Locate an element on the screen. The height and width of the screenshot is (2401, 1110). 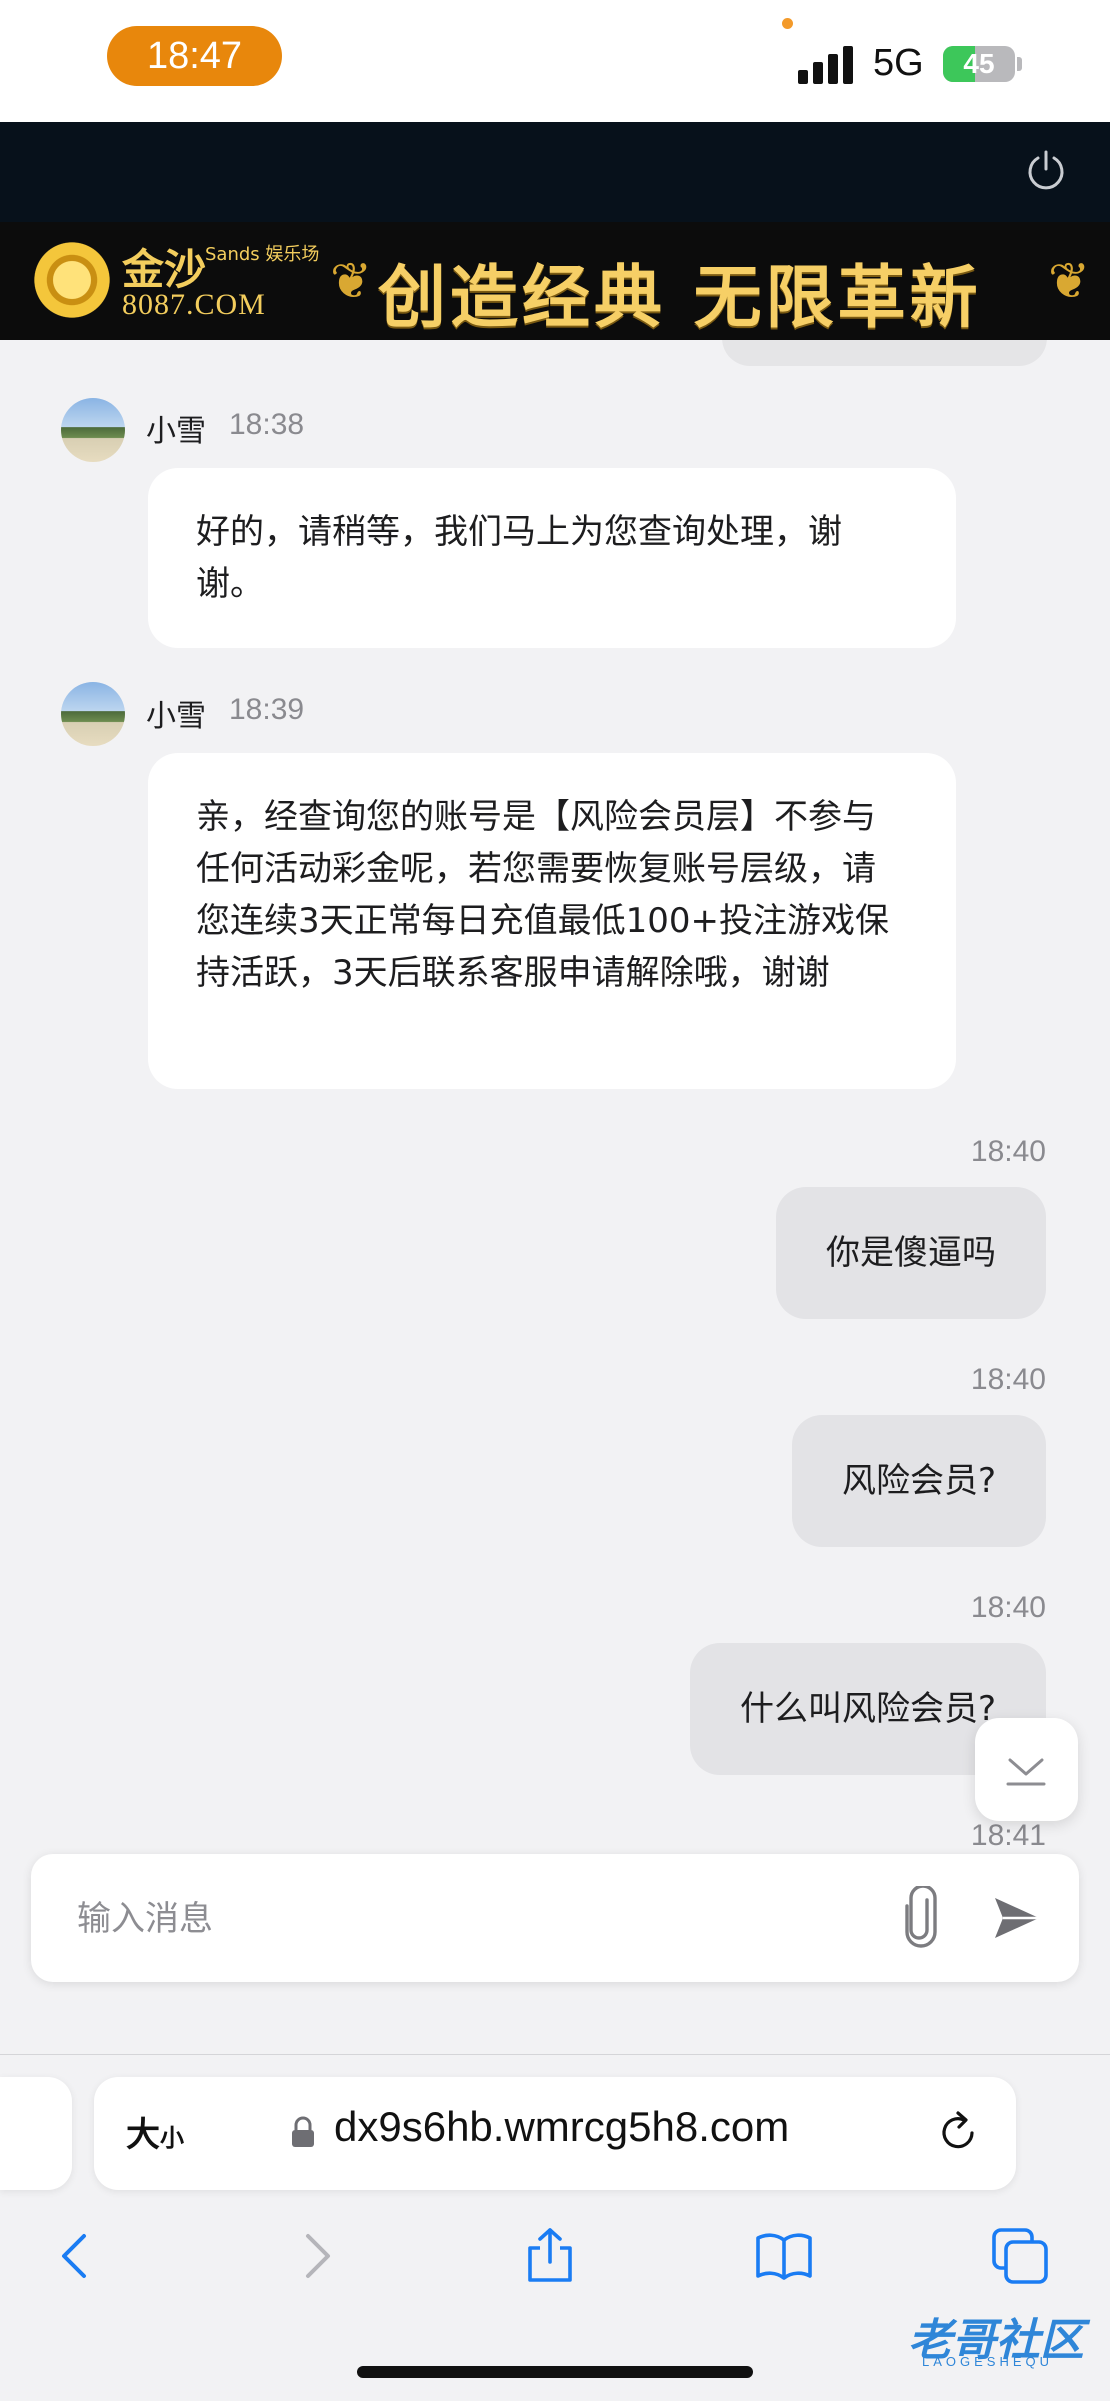
url-text: dx9s6hb.wmrcg5h8.com is located at coordinates (561, 2127).